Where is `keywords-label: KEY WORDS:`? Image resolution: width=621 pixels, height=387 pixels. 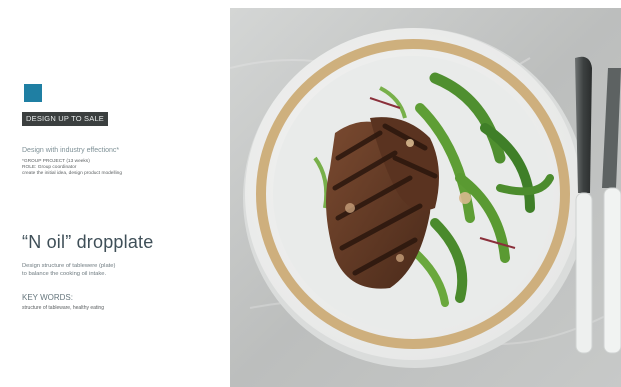
keywords-label: KEY WORDS: is located at coordinates (47, 297).